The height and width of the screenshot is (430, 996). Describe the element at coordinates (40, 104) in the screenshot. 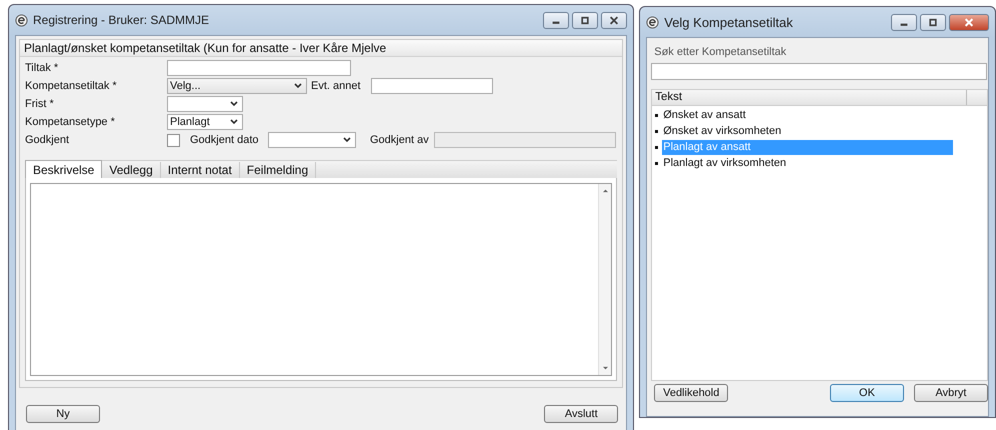

I see `field-label: Frist *` at that location.